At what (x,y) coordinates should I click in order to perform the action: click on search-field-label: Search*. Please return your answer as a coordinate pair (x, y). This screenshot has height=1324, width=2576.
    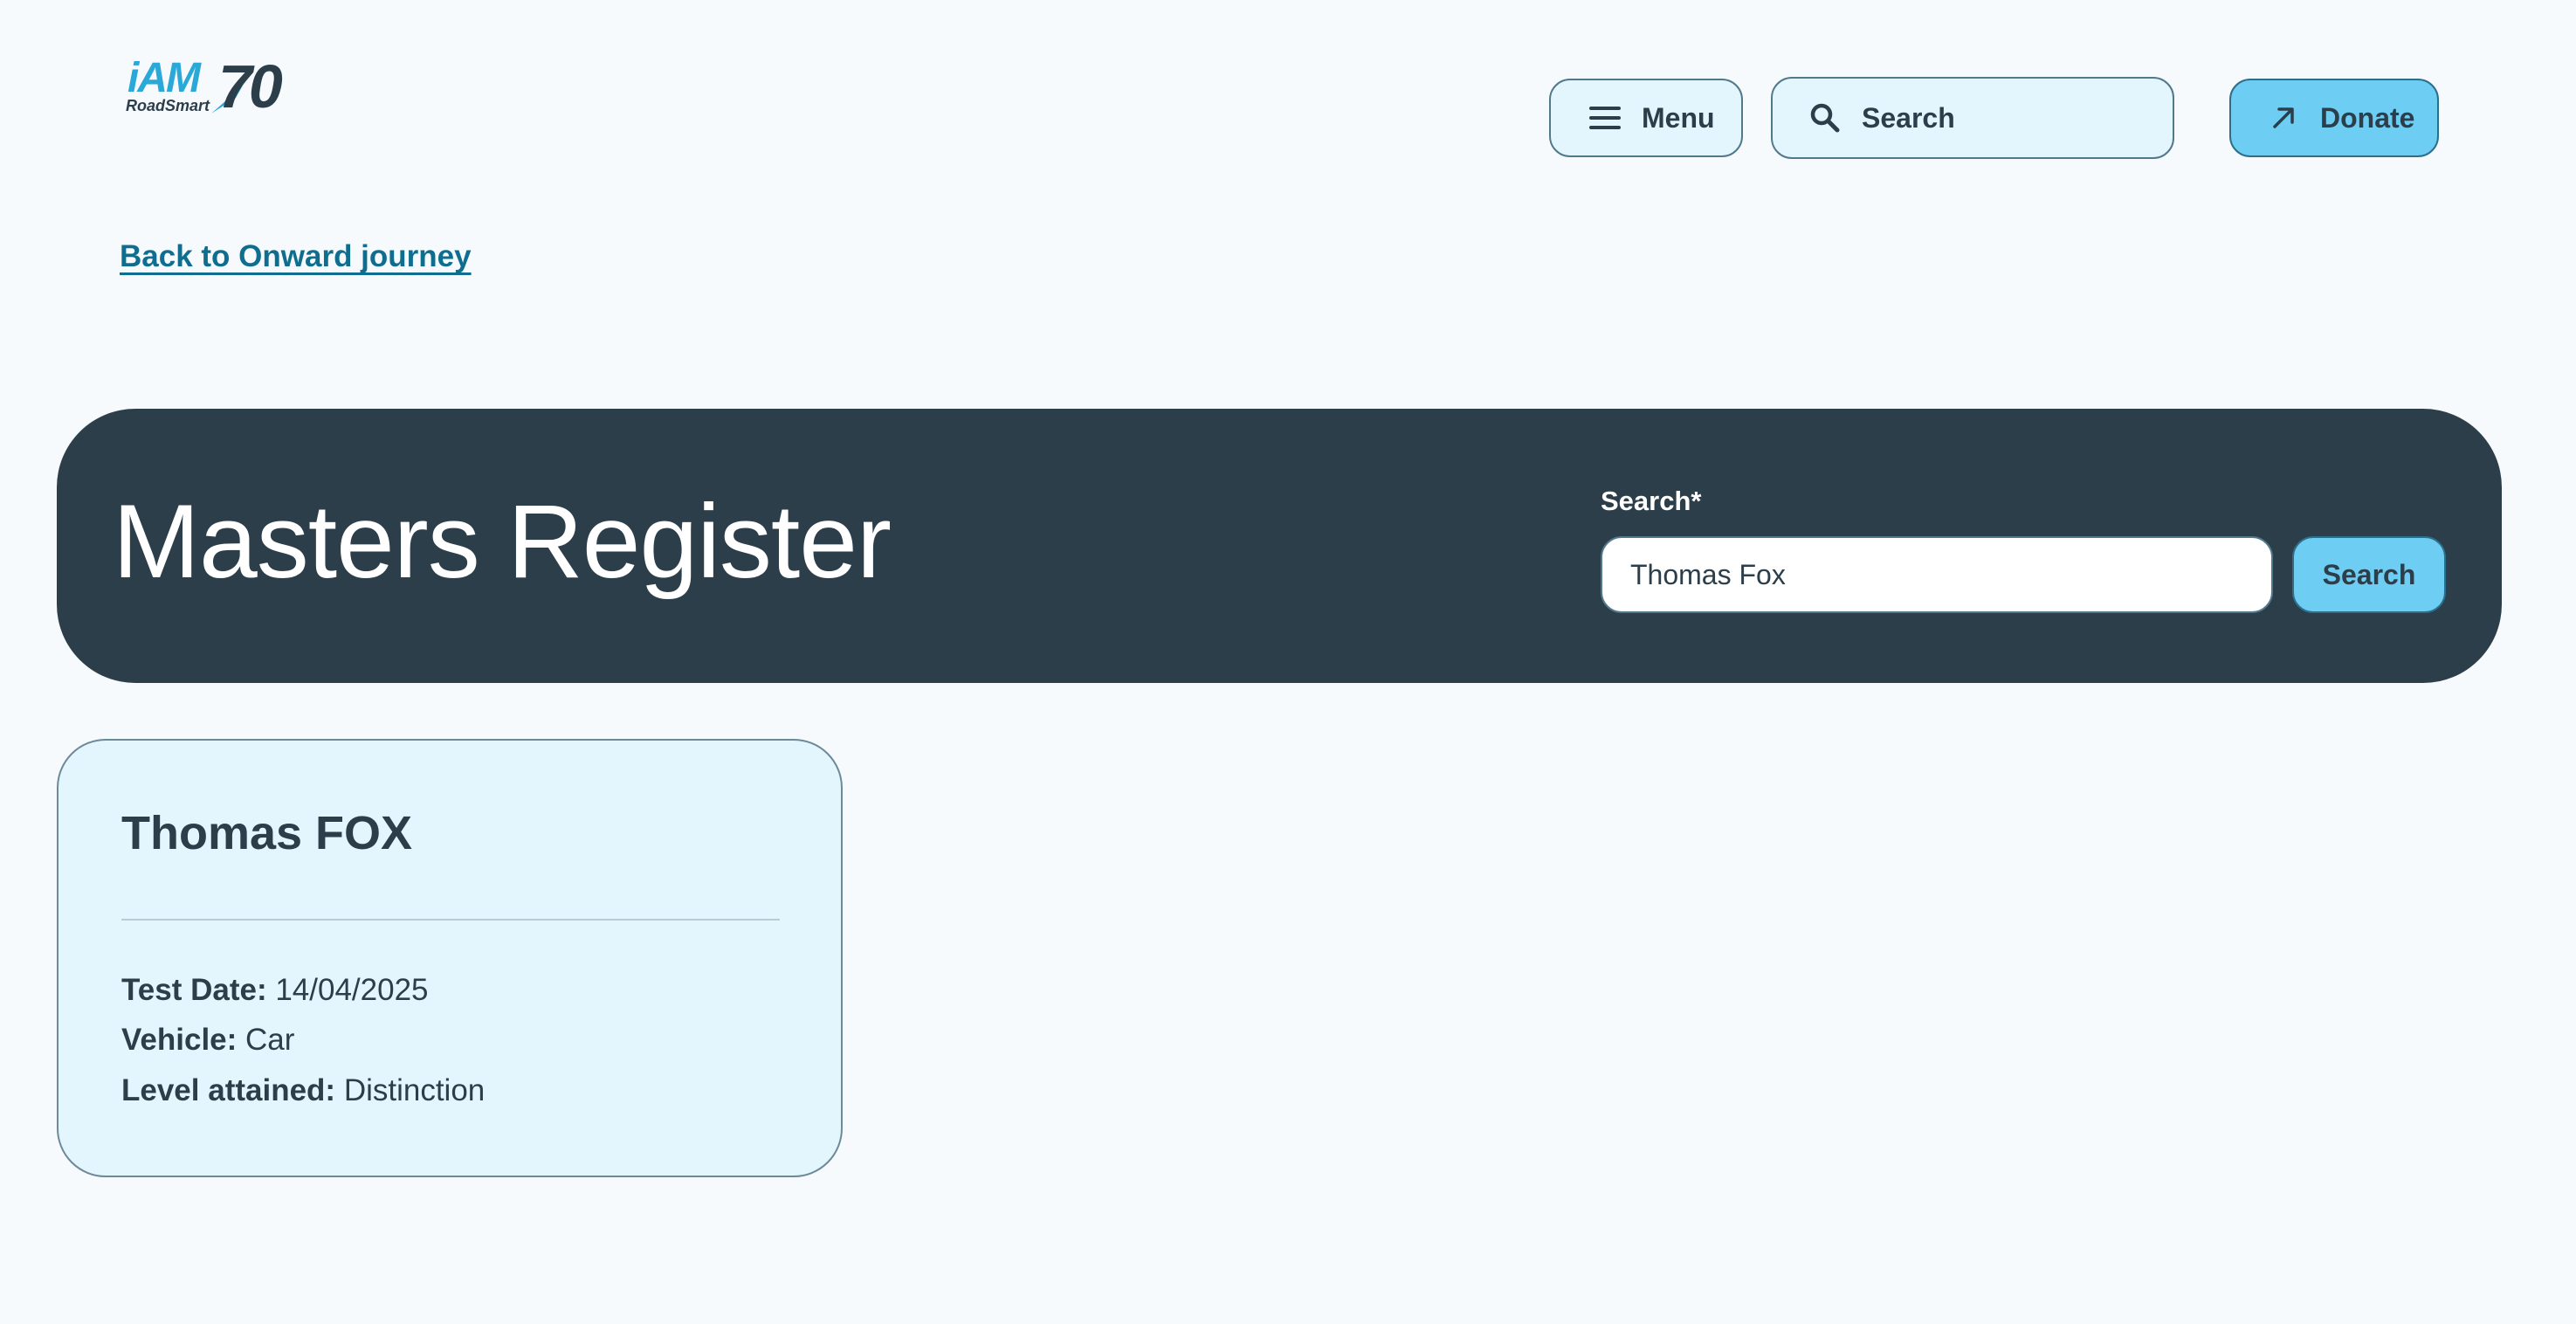
    Looking at the image, I should click on (1651, 501).